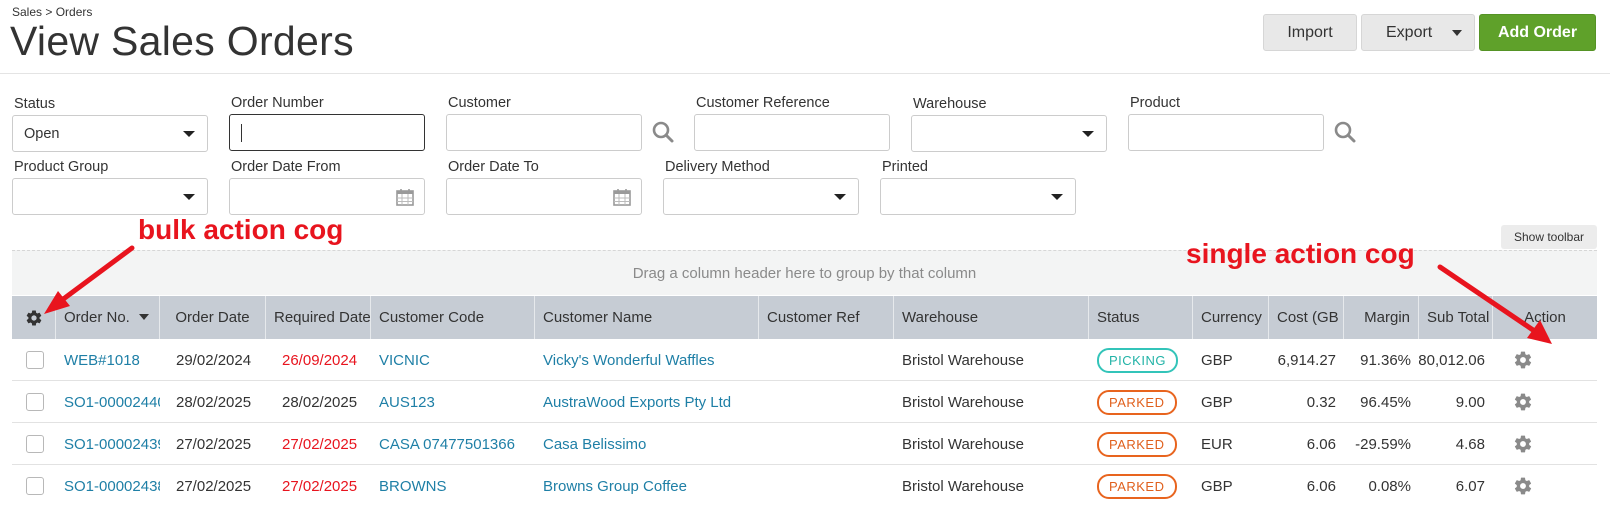  Describe the element at coordinates (544, 132) in the screenshot. I see `customer-input` at that location.